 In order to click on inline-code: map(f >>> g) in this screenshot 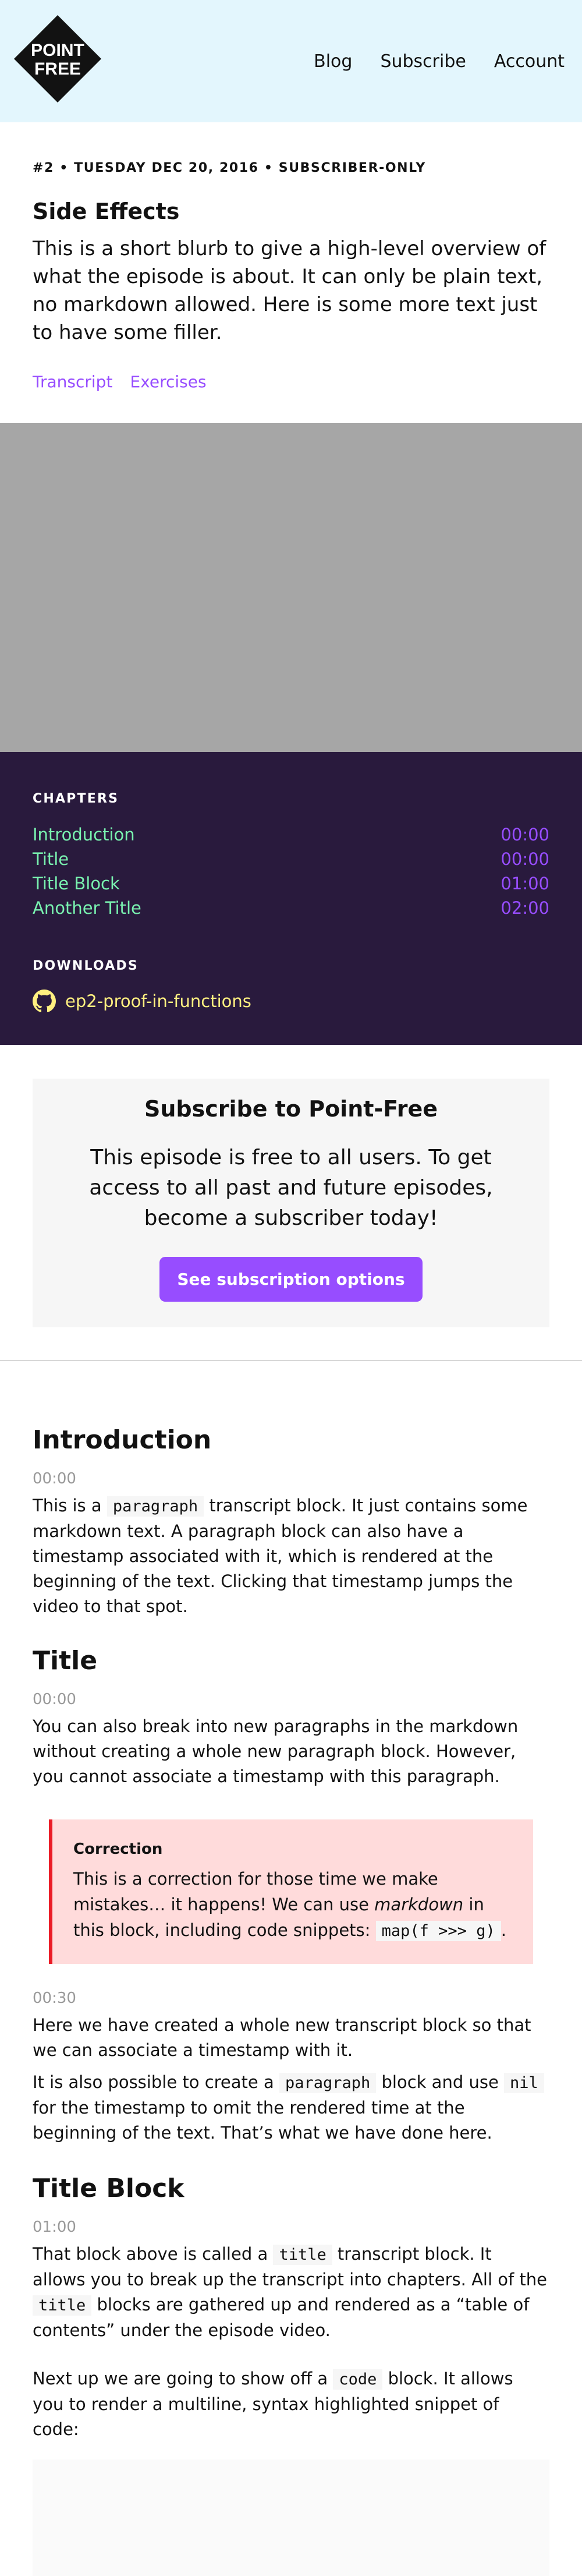, I will do `click(438, 1931)`.